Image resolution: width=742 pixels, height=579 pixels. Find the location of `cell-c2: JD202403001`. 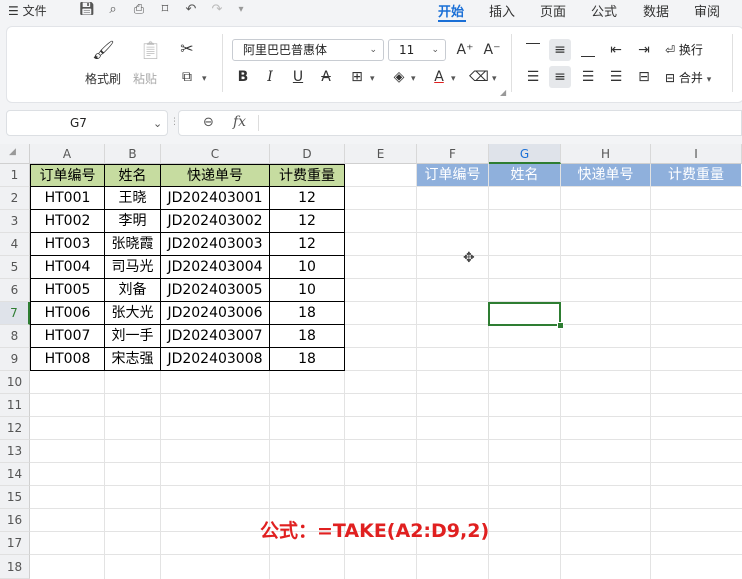

cell-c2: JD202403001 is located at coordinates (215, 198).